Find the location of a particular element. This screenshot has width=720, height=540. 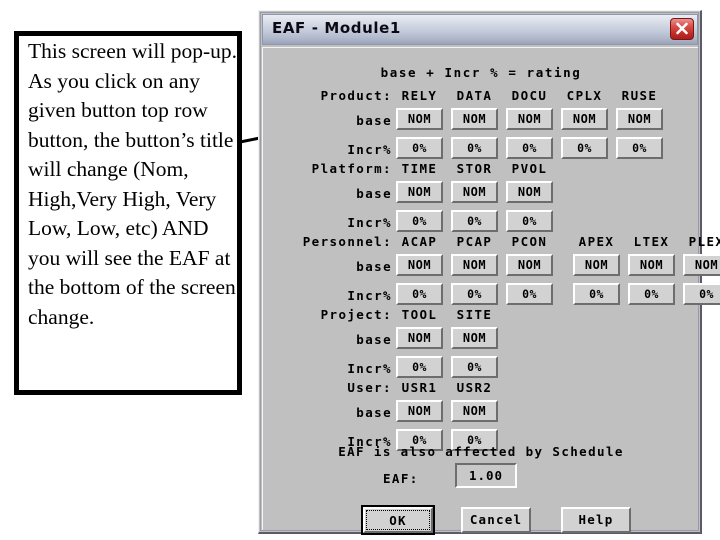

column-header-docu: DOCU is located at coordinates (529, 95).